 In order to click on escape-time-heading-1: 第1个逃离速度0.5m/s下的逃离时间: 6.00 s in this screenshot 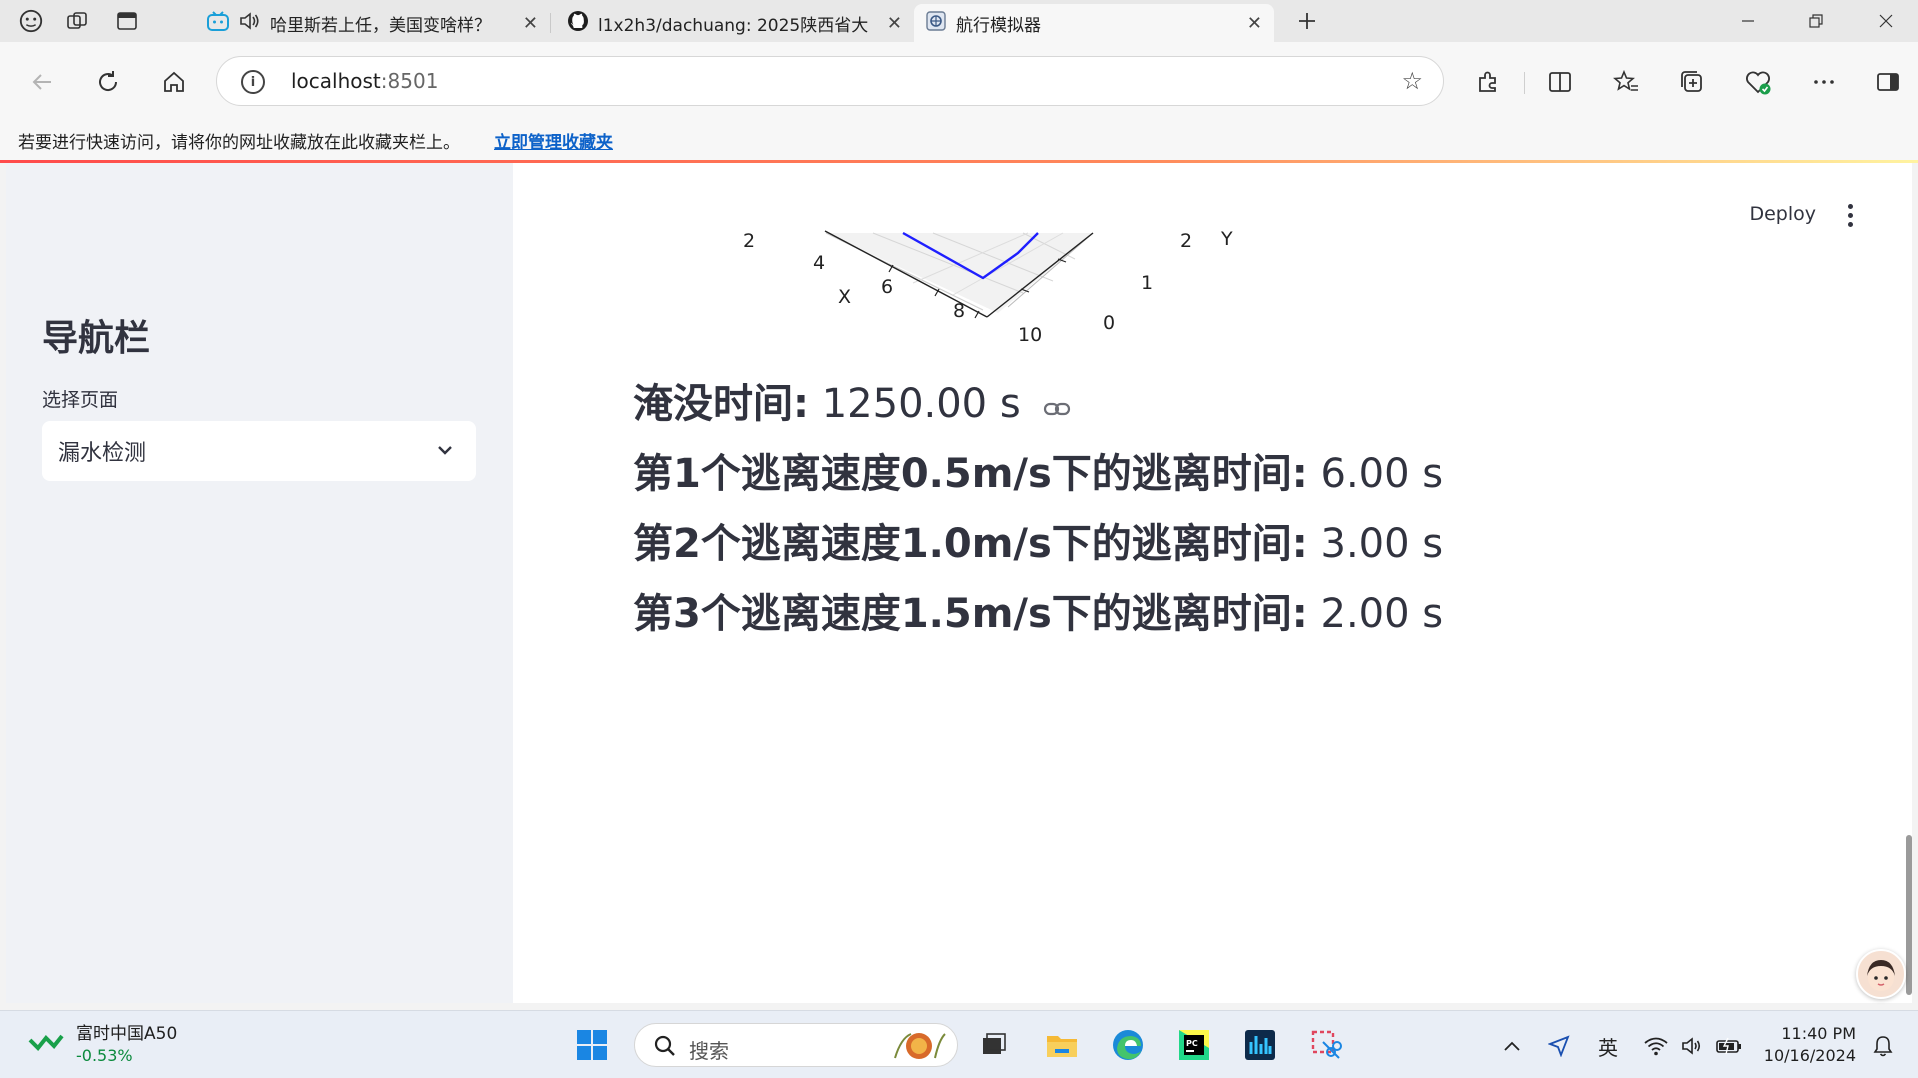, I will do `click(1038, 470)`.